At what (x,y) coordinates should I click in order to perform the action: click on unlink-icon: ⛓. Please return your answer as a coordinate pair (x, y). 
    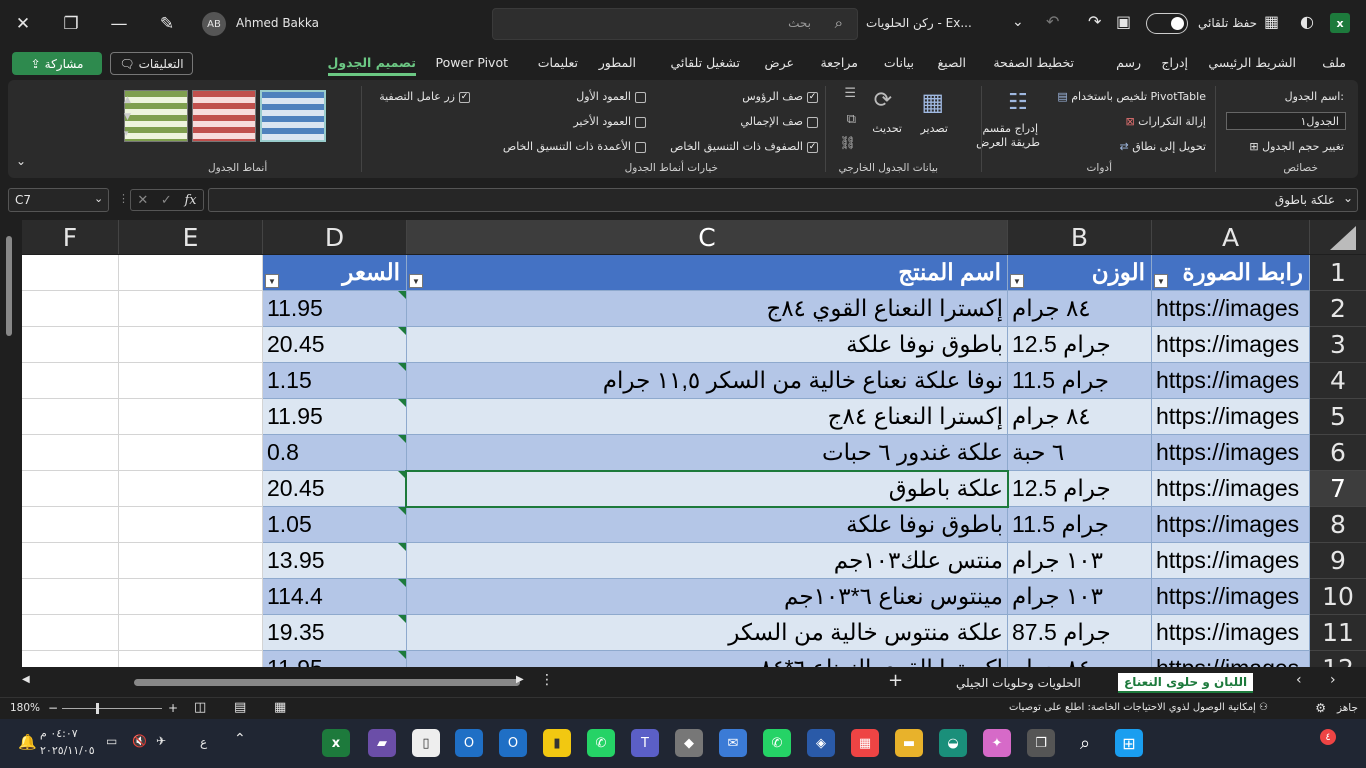
    Looking at the image, I should click on (847, 143).